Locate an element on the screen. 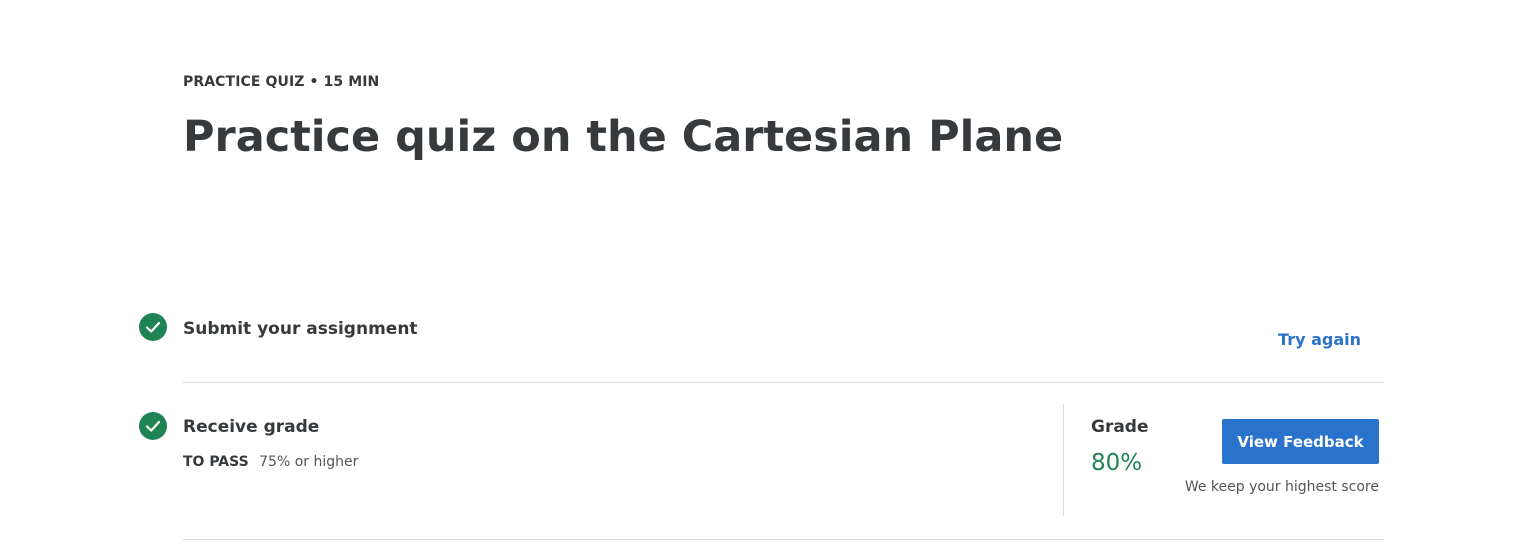  pass-value: 75% or higher is located at coordinates (309, 462).